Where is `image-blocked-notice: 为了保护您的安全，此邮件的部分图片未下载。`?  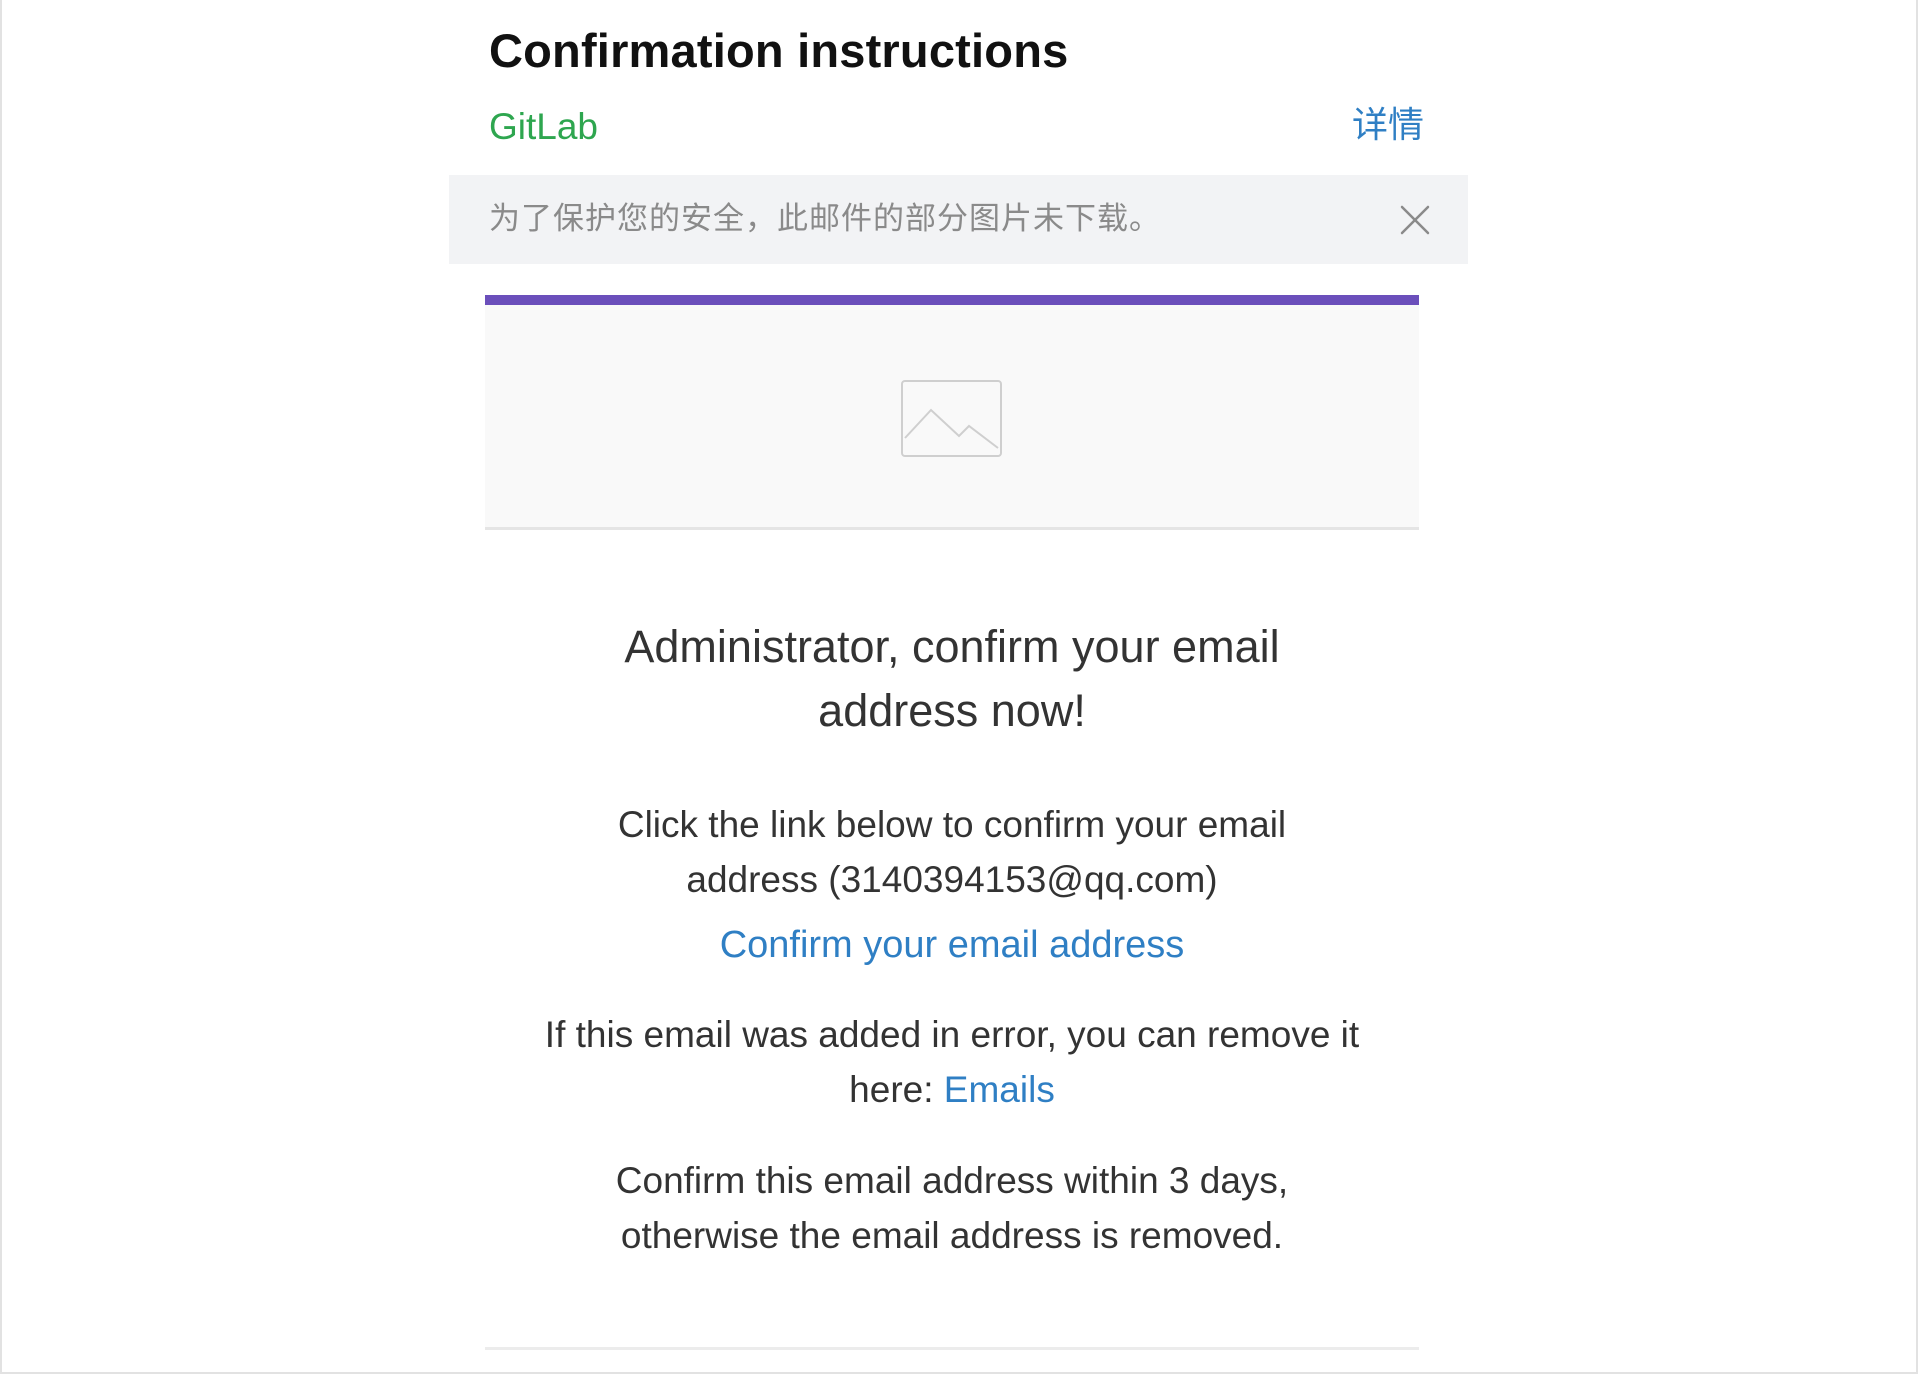
image-blocked-notice: 为了保护您的安全，此邮件的部分图片未下载。 is located at coordinates (958, 219).